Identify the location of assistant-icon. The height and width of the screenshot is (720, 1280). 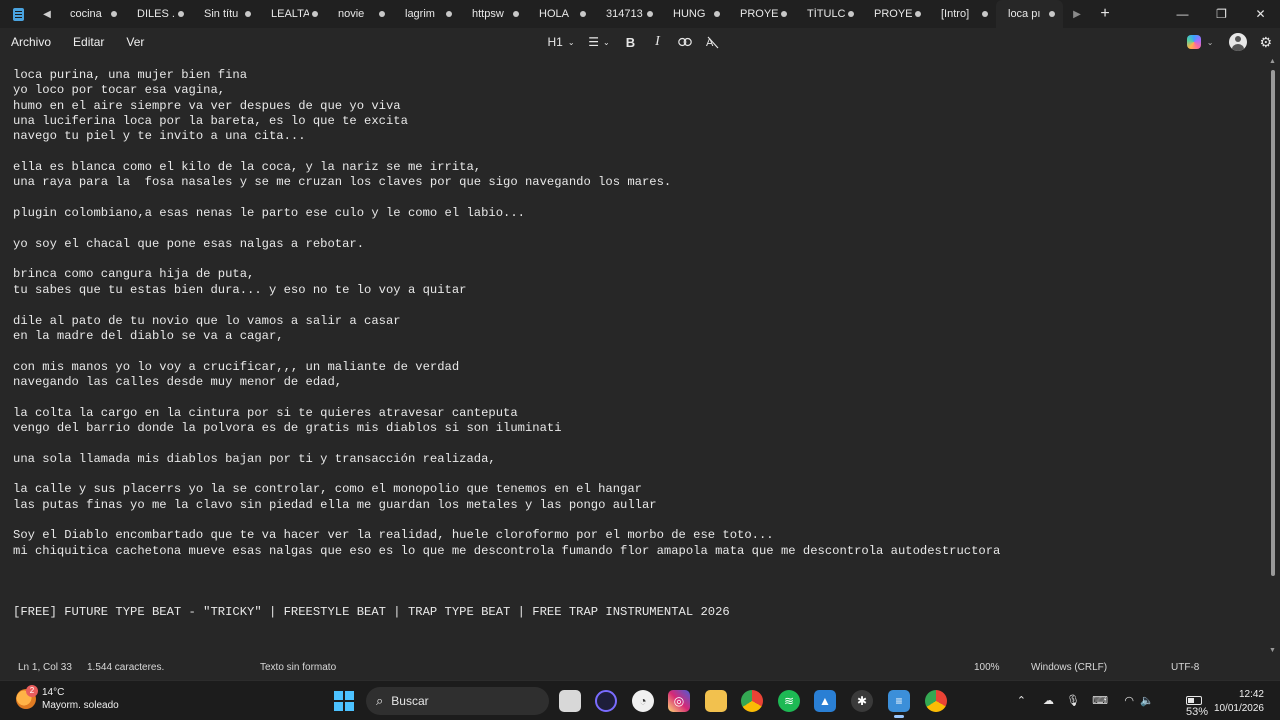
(606, 701).